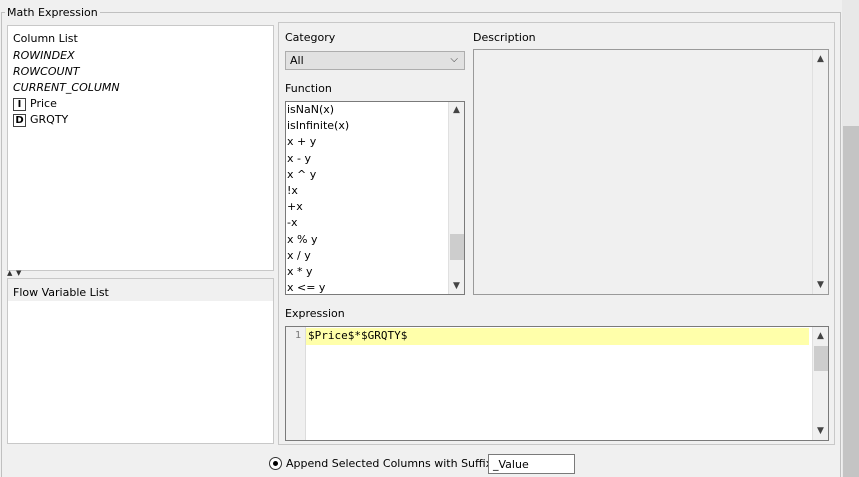 Image resolution: width=859 pixels, height=477 pixels. What do you see at coordinates (40, 120) in the screenshot?
I see `column-item-grqty: D GRQTY` at bounding box center [40, 120].